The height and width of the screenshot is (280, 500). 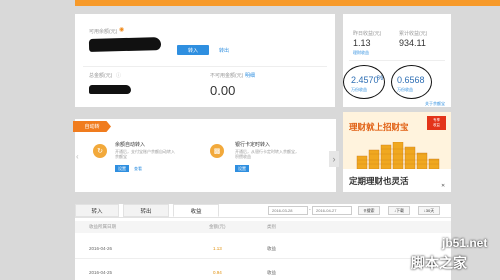 What do you see at coordinates (263, 227) in the screenshot?
I see `table-header` at bounding box center [263, 227].